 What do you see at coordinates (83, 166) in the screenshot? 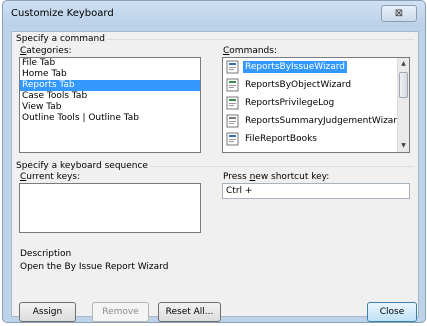
I see `specify-keyboard-label: Specify a keyboard sequence` at bounding box center [83, 166].